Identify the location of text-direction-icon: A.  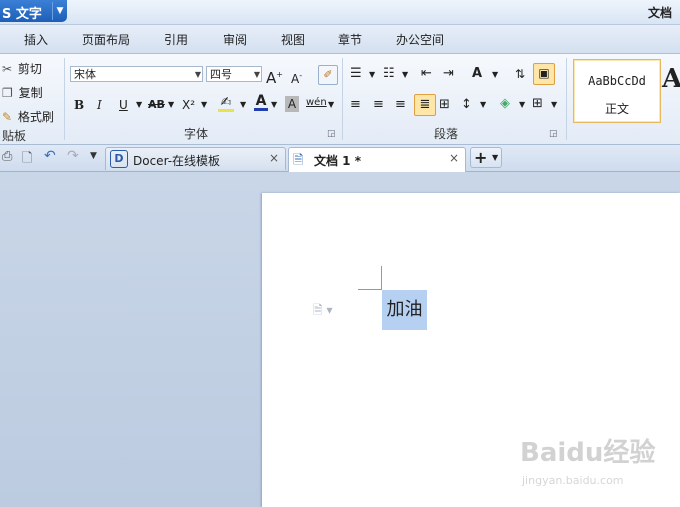
(477, 74).